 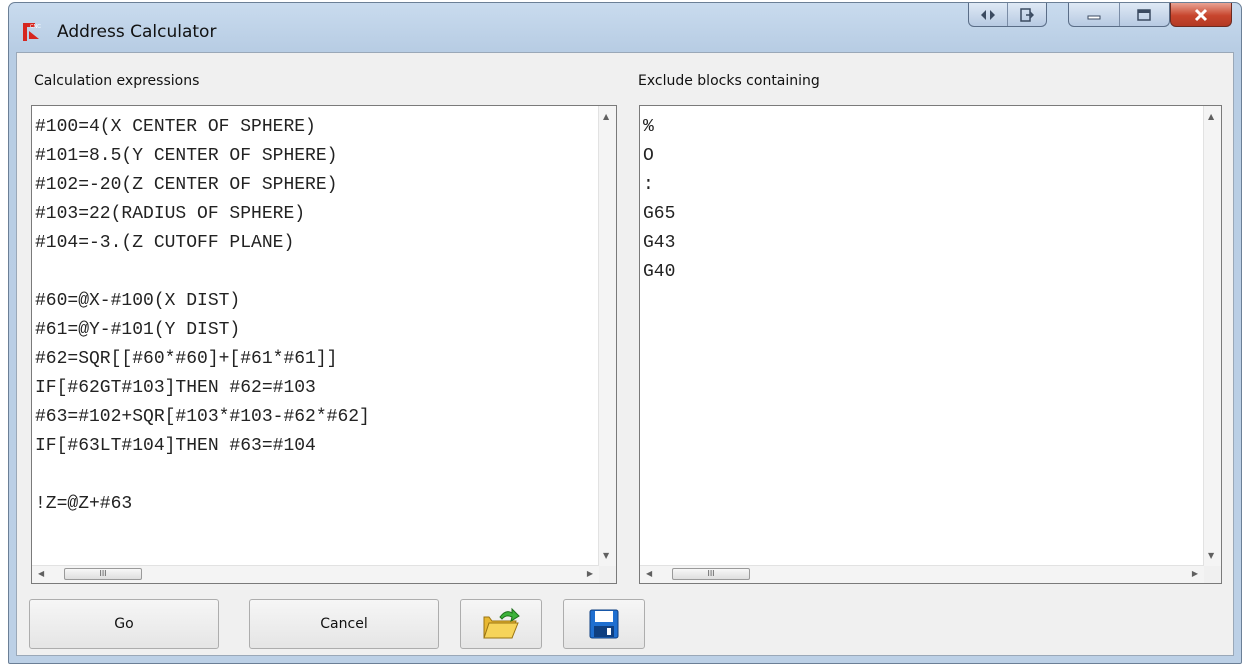 I want to click on maximize-icon, so click(x=1145, y=14).